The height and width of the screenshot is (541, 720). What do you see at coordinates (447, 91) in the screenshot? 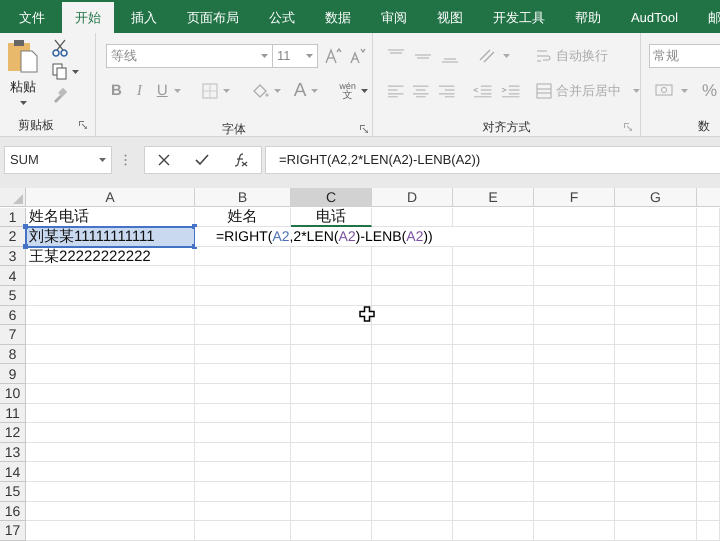
I see `align-right-icon` at bounding box center [447, 91].